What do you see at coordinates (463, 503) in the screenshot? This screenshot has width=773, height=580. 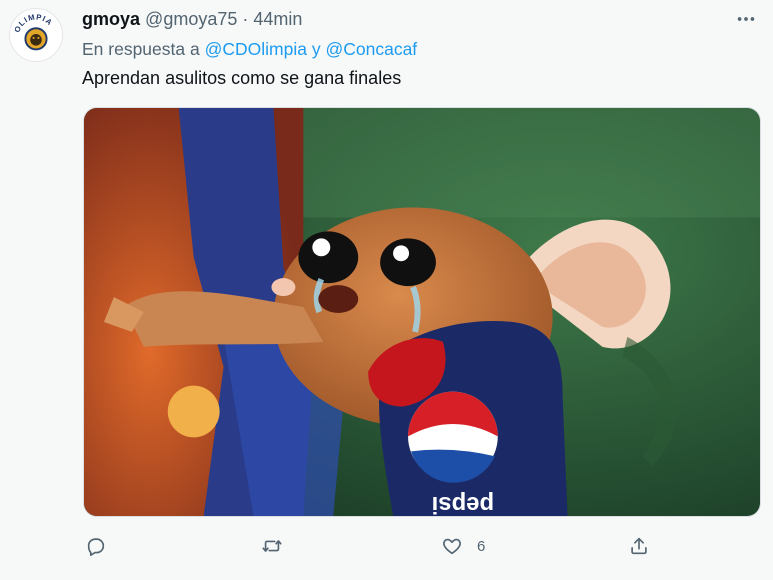 I see `svg-text: pepsi` at bounding box center [463, 503].